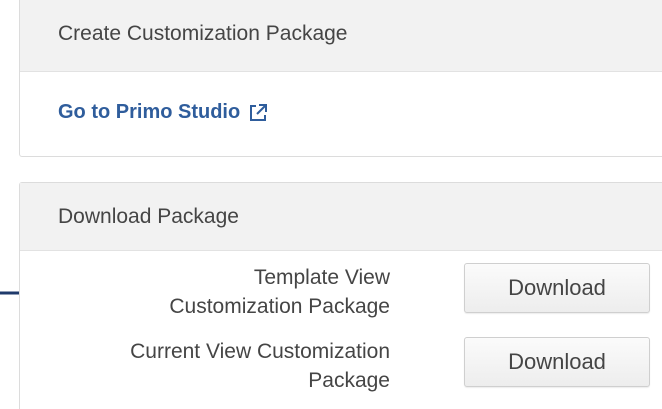  I want to click on current-view-label-line1: Current View Customization, so click(260, 351).